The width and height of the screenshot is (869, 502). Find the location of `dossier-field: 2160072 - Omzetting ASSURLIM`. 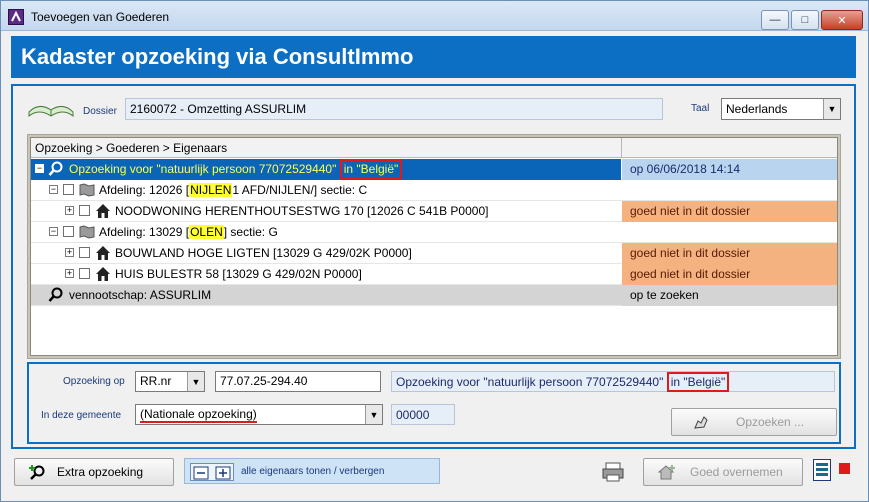

dossier-field: 2160072 - Omzetting ASSURLIM is located at coordinates (394, 109).